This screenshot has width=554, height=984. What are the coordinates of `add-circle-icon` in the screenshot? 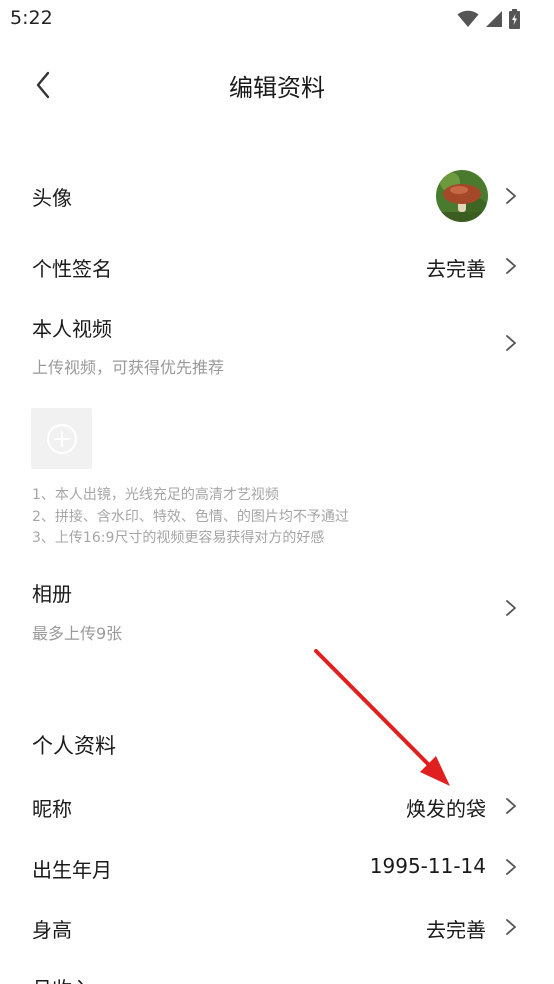 It's located at (61, 438).